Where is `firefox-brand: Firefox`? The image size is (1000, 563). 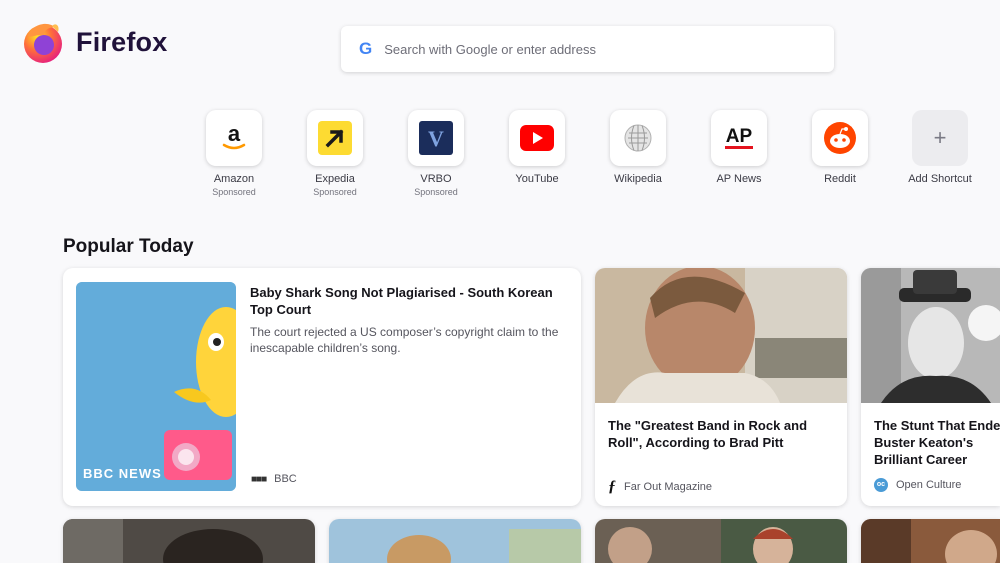
firefox-brand: Firefox is located at coordinates (94, 42).